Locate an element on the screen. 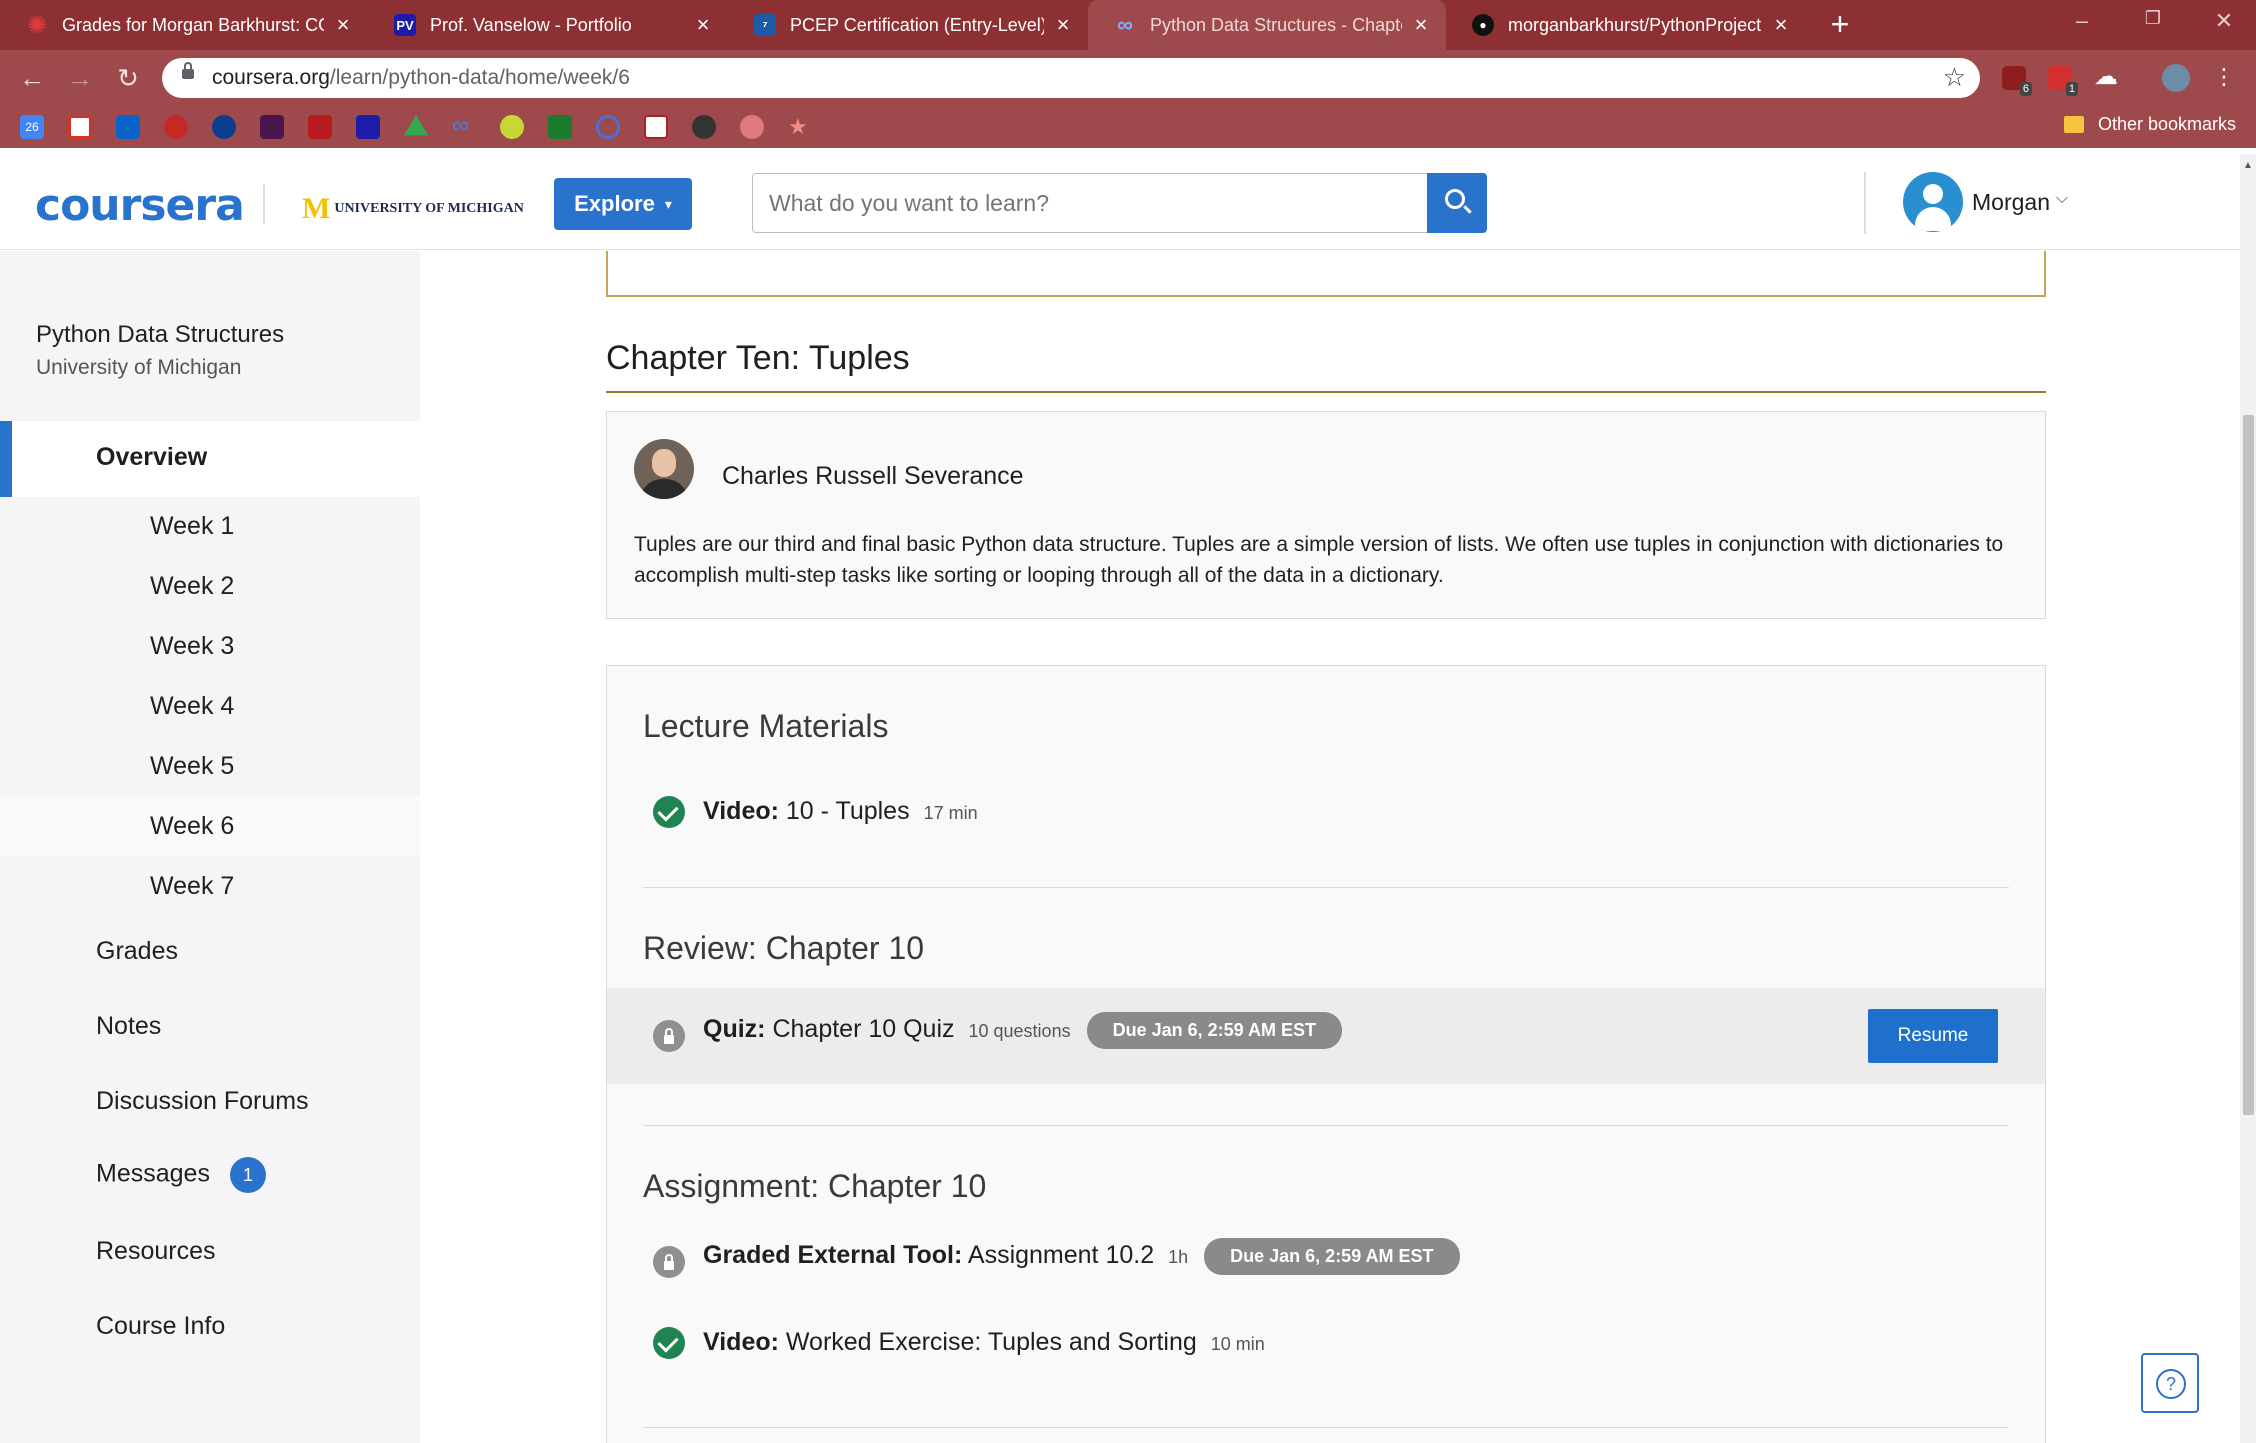 The image size is (2256, 1443). canvas-icon is located at coordinates (176, 127).